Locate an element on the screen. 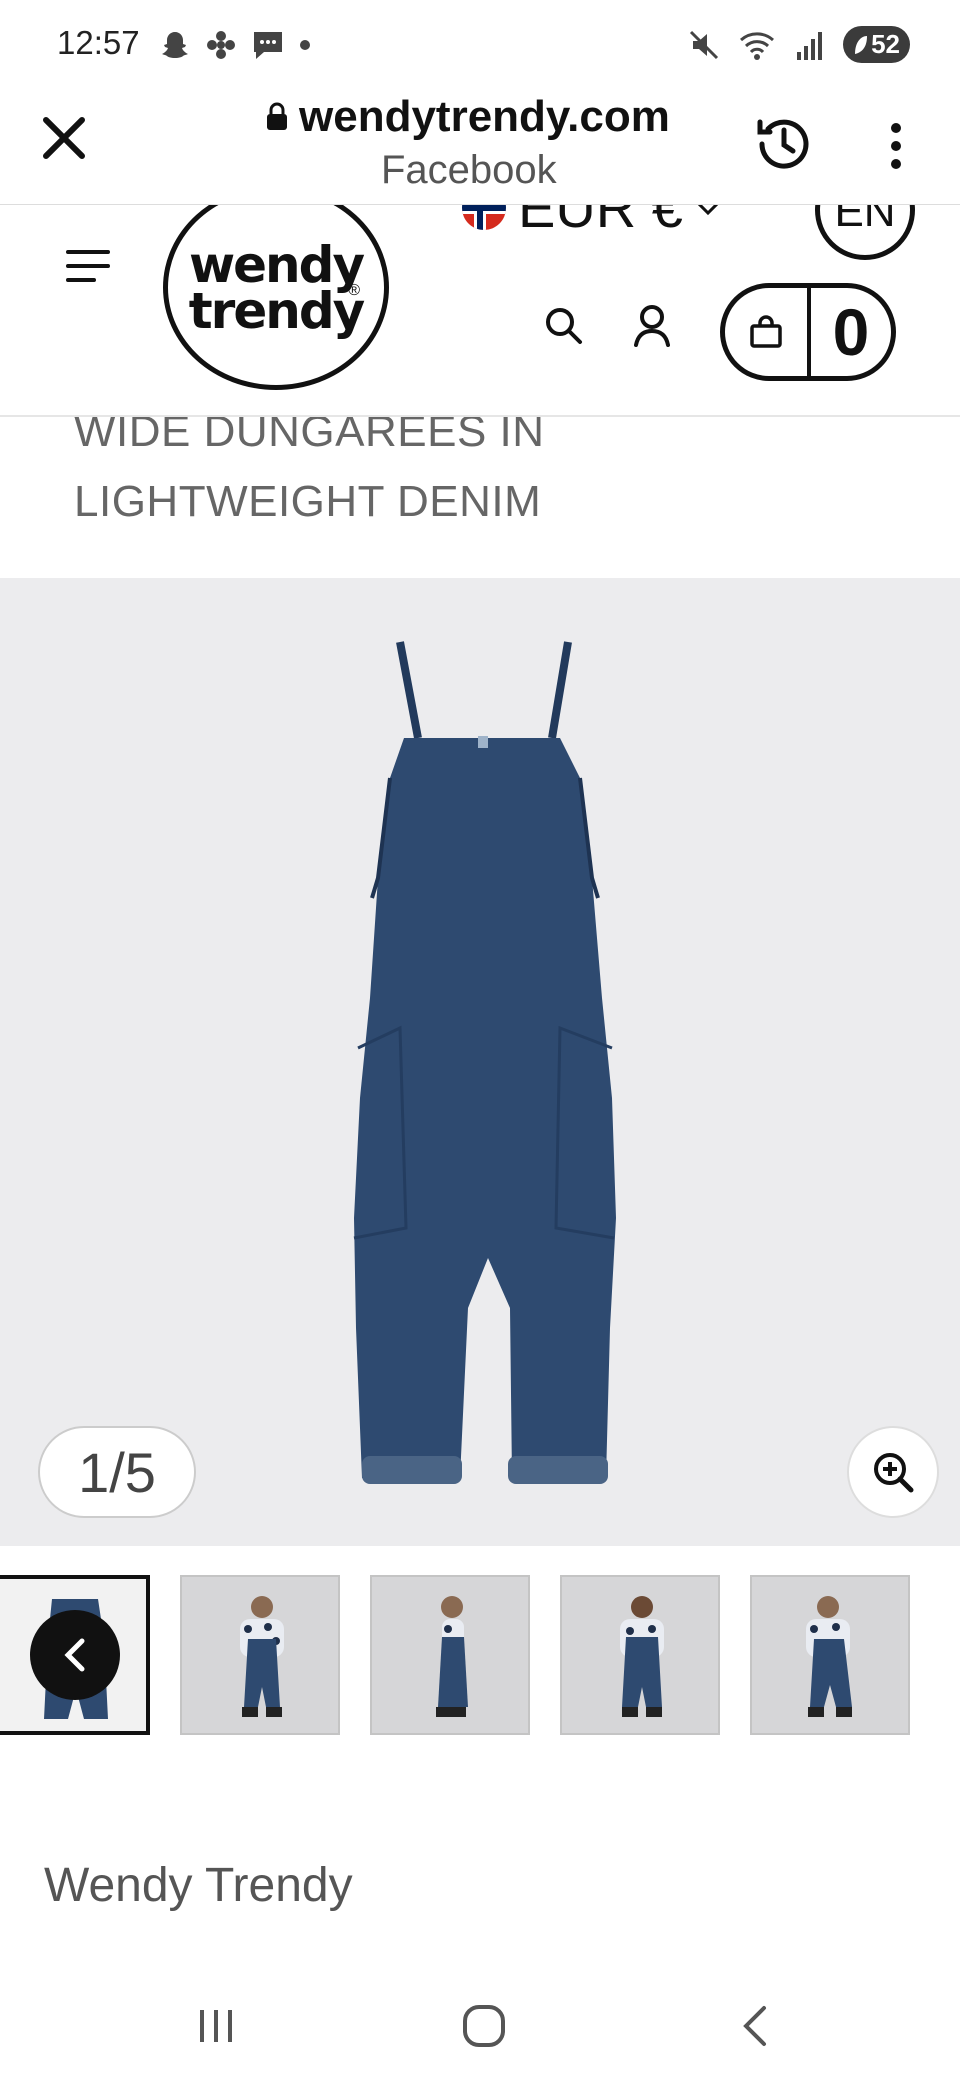  product-title: WIDE DUNGAREES IN LIGHTWEIGHT DENIM is located at coordinates (480, 497).